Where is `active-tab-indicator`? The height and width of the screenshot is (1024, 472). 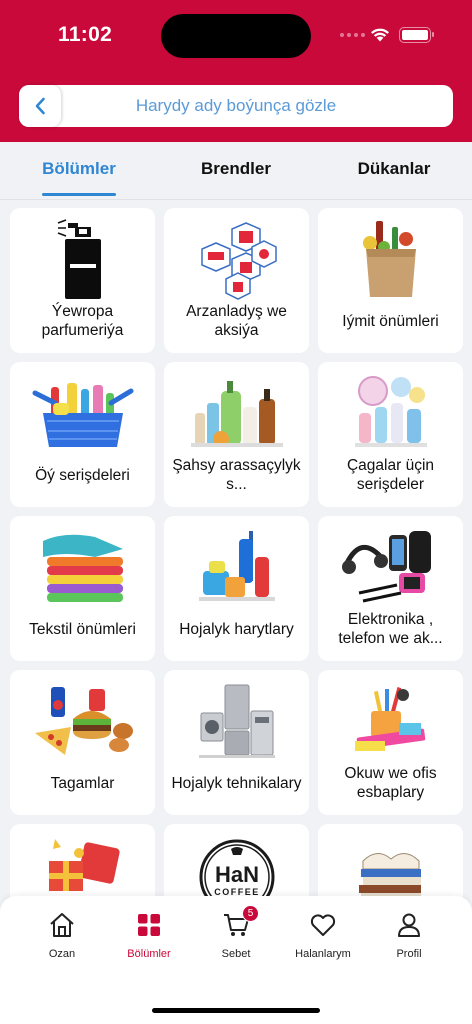 active-tab-indicator is located at coordinates (79, 194).